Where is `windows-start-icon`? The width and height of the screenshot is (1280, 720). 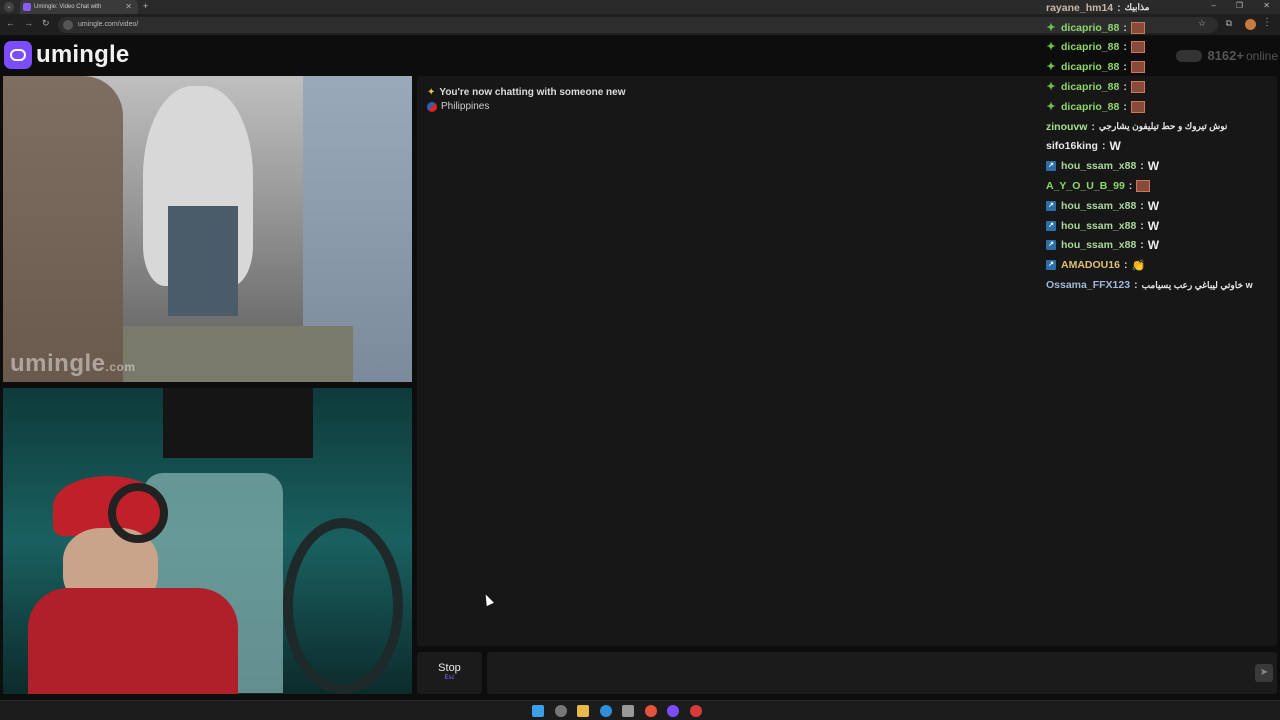 windows-start-icon is located at coordinates (538, 711).